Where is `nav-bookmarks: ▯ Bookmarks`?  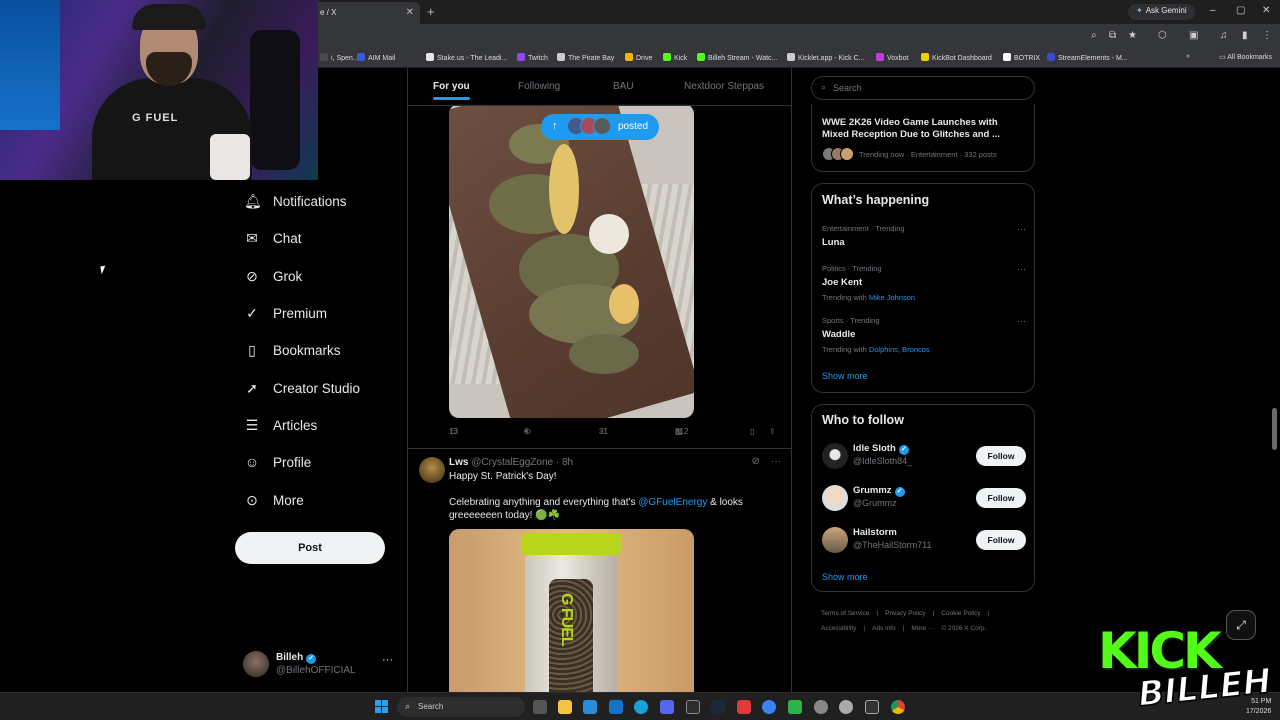
nav-bookmarks: ▯ Bookmarks is located at coordinates (292, 350).